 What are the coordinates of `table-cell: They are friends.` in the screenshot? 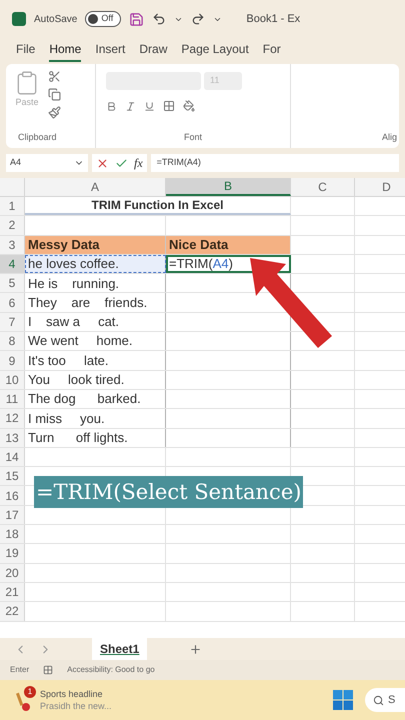 It's located at (95, 302).